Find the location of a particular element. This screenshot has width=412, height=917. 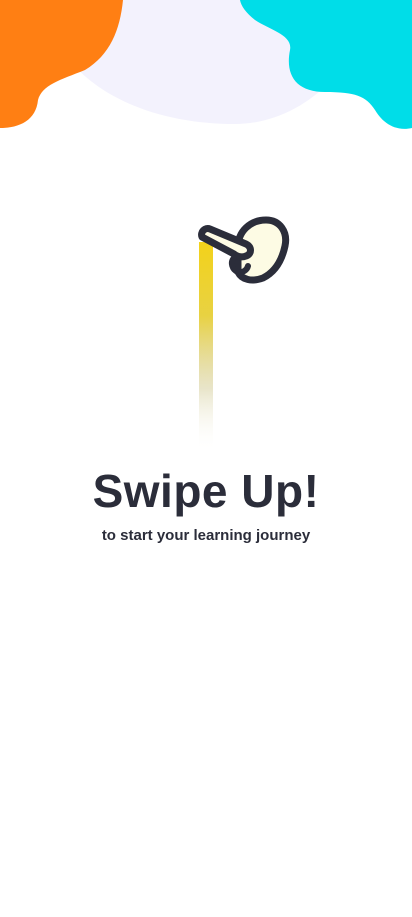

decorative-background is located at coordinates (206, 64).